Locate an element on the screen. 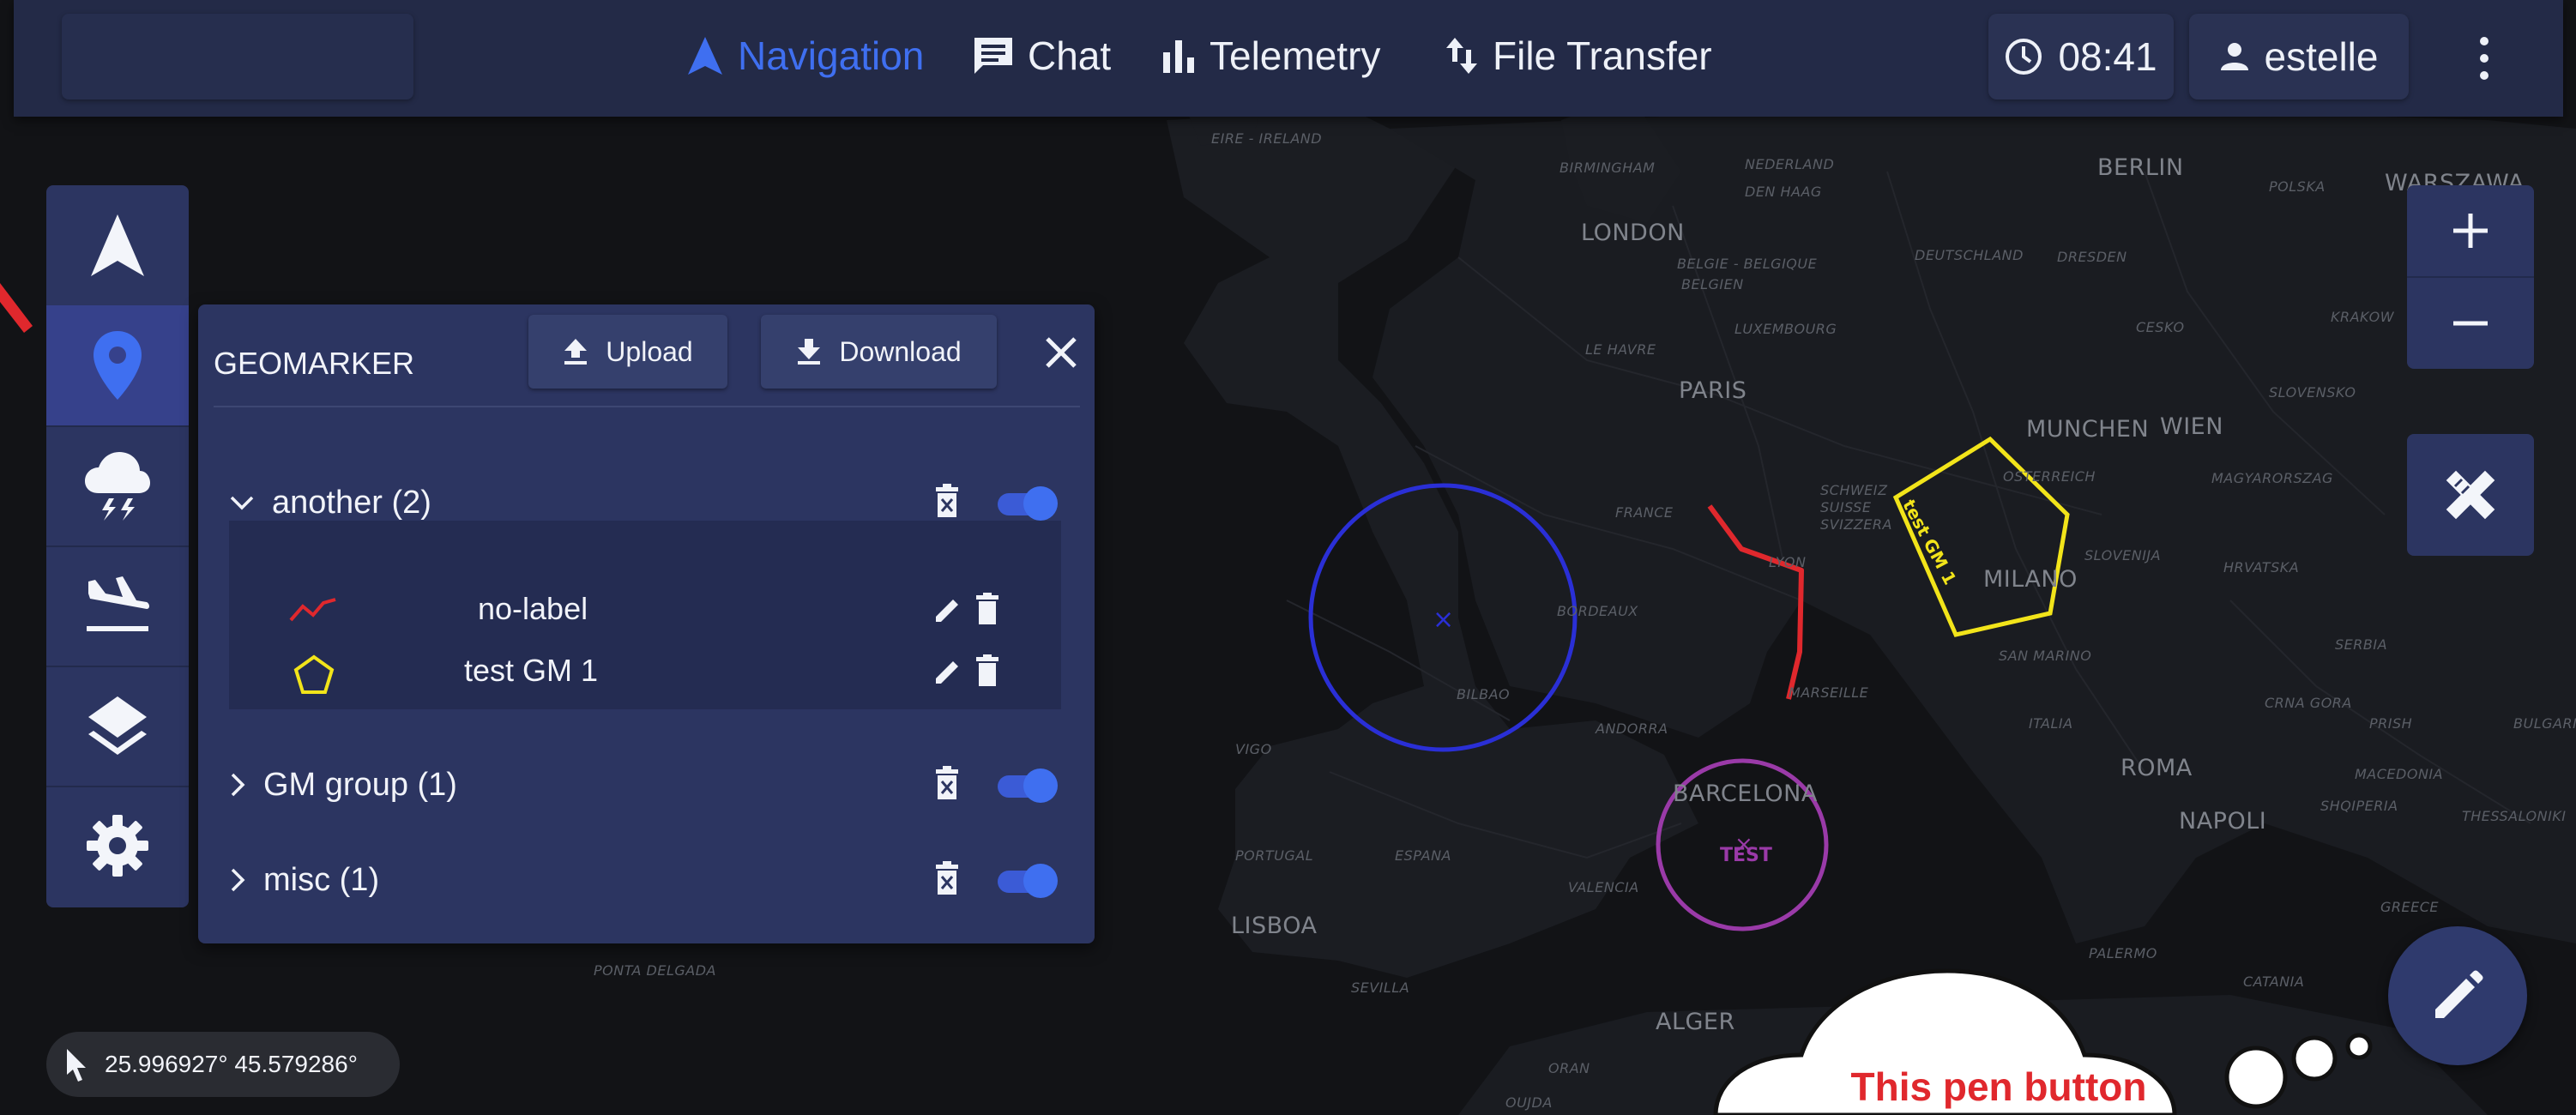  list-item: test GM 1 is located at coordinates (636, 669).